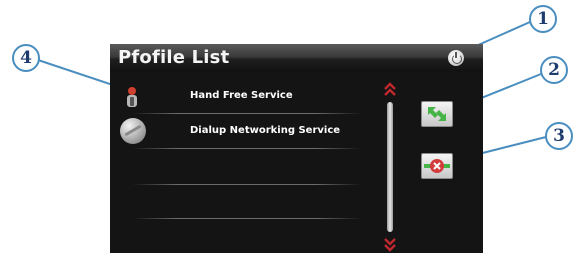 This screenshot has height=253, width=577. Describe the element at coordinates (133, 131) in the screenshot. I see `dialup-icon` at that location.